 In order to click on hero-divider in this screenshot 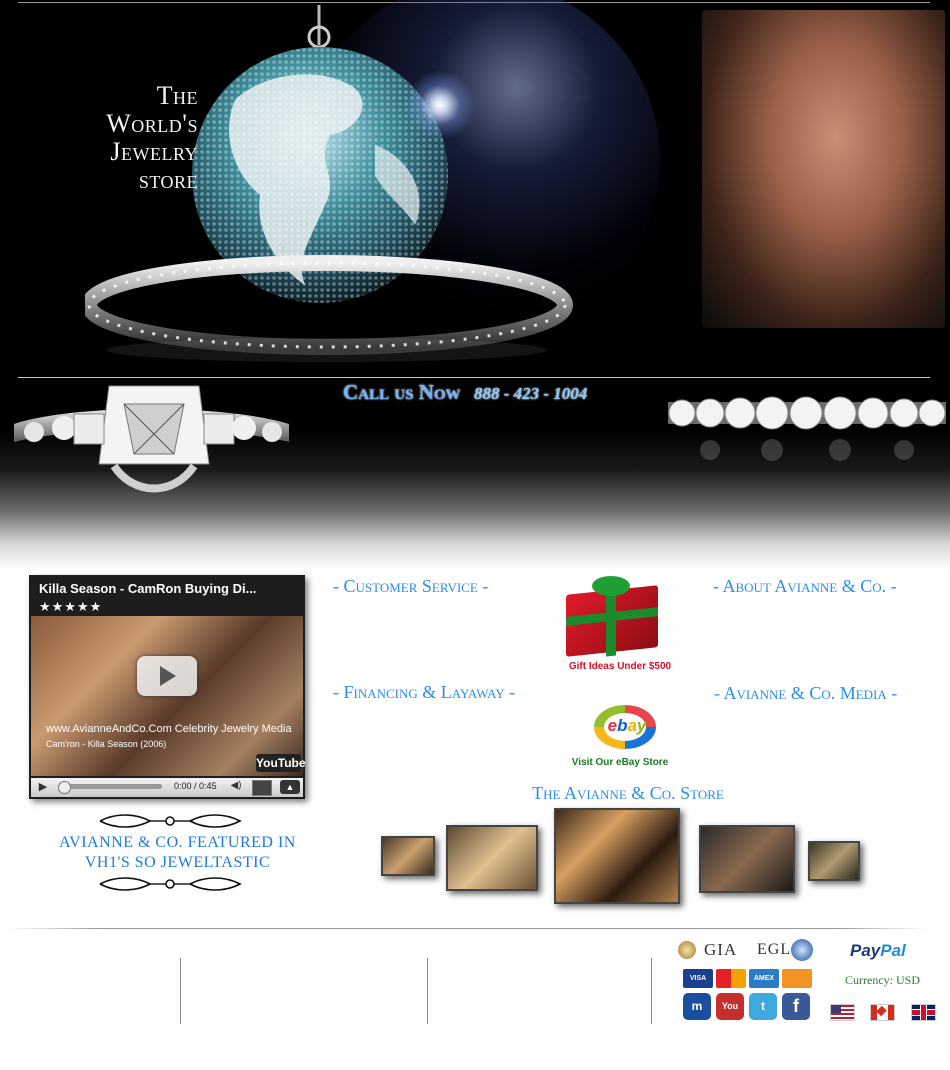, I will do `click(474, 377)`.